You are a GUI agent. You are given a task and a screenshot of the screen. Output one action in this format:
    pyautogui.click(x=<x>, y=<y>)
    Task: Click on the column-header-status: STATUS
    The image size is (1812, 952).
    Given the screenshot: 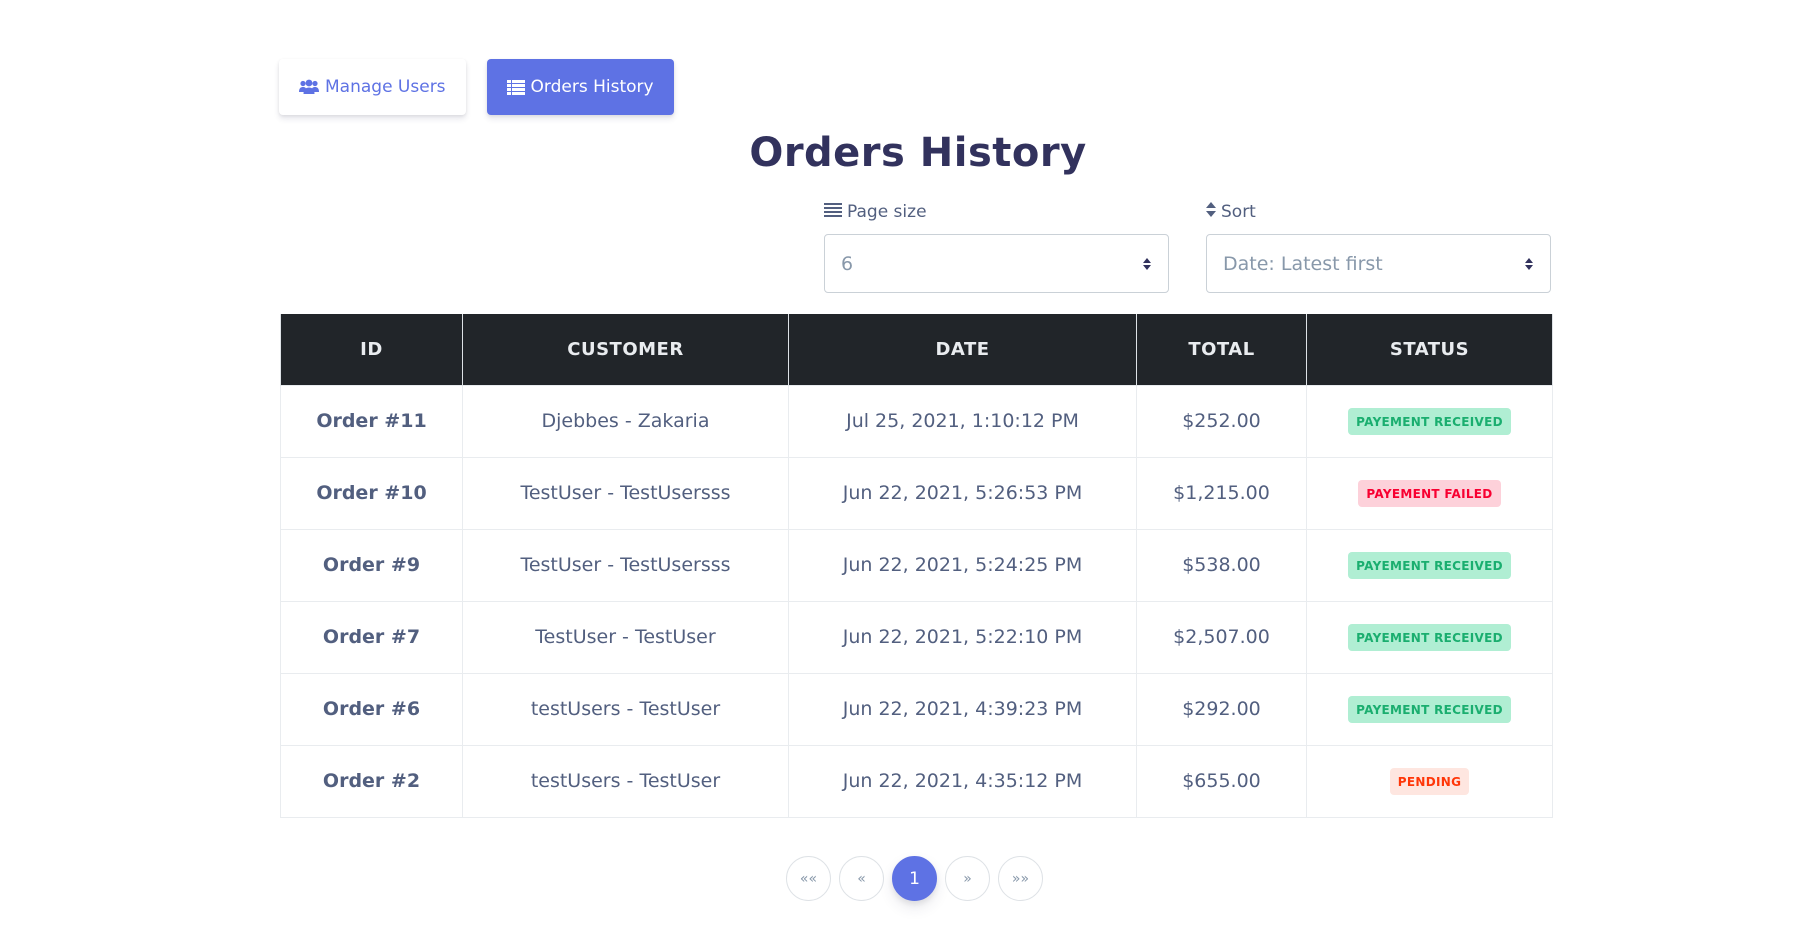 What is the action you would take?
    pyautogui.click(x=1429, y=349)
    